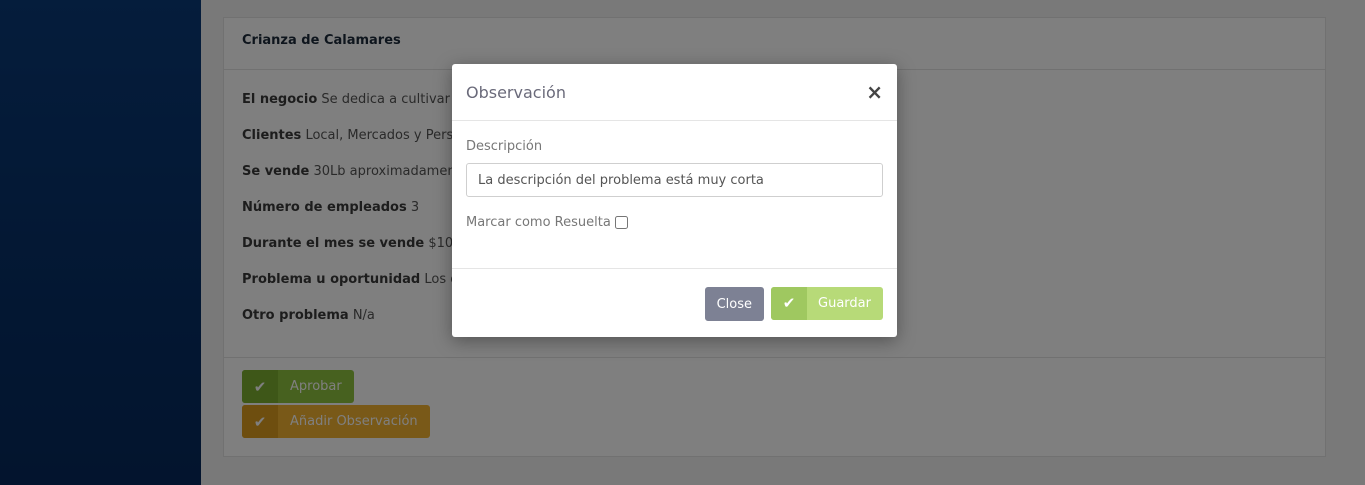  Describe the element at coordinates (516, 92) in the screenshot. I see `modal-title: Observación` at that location.